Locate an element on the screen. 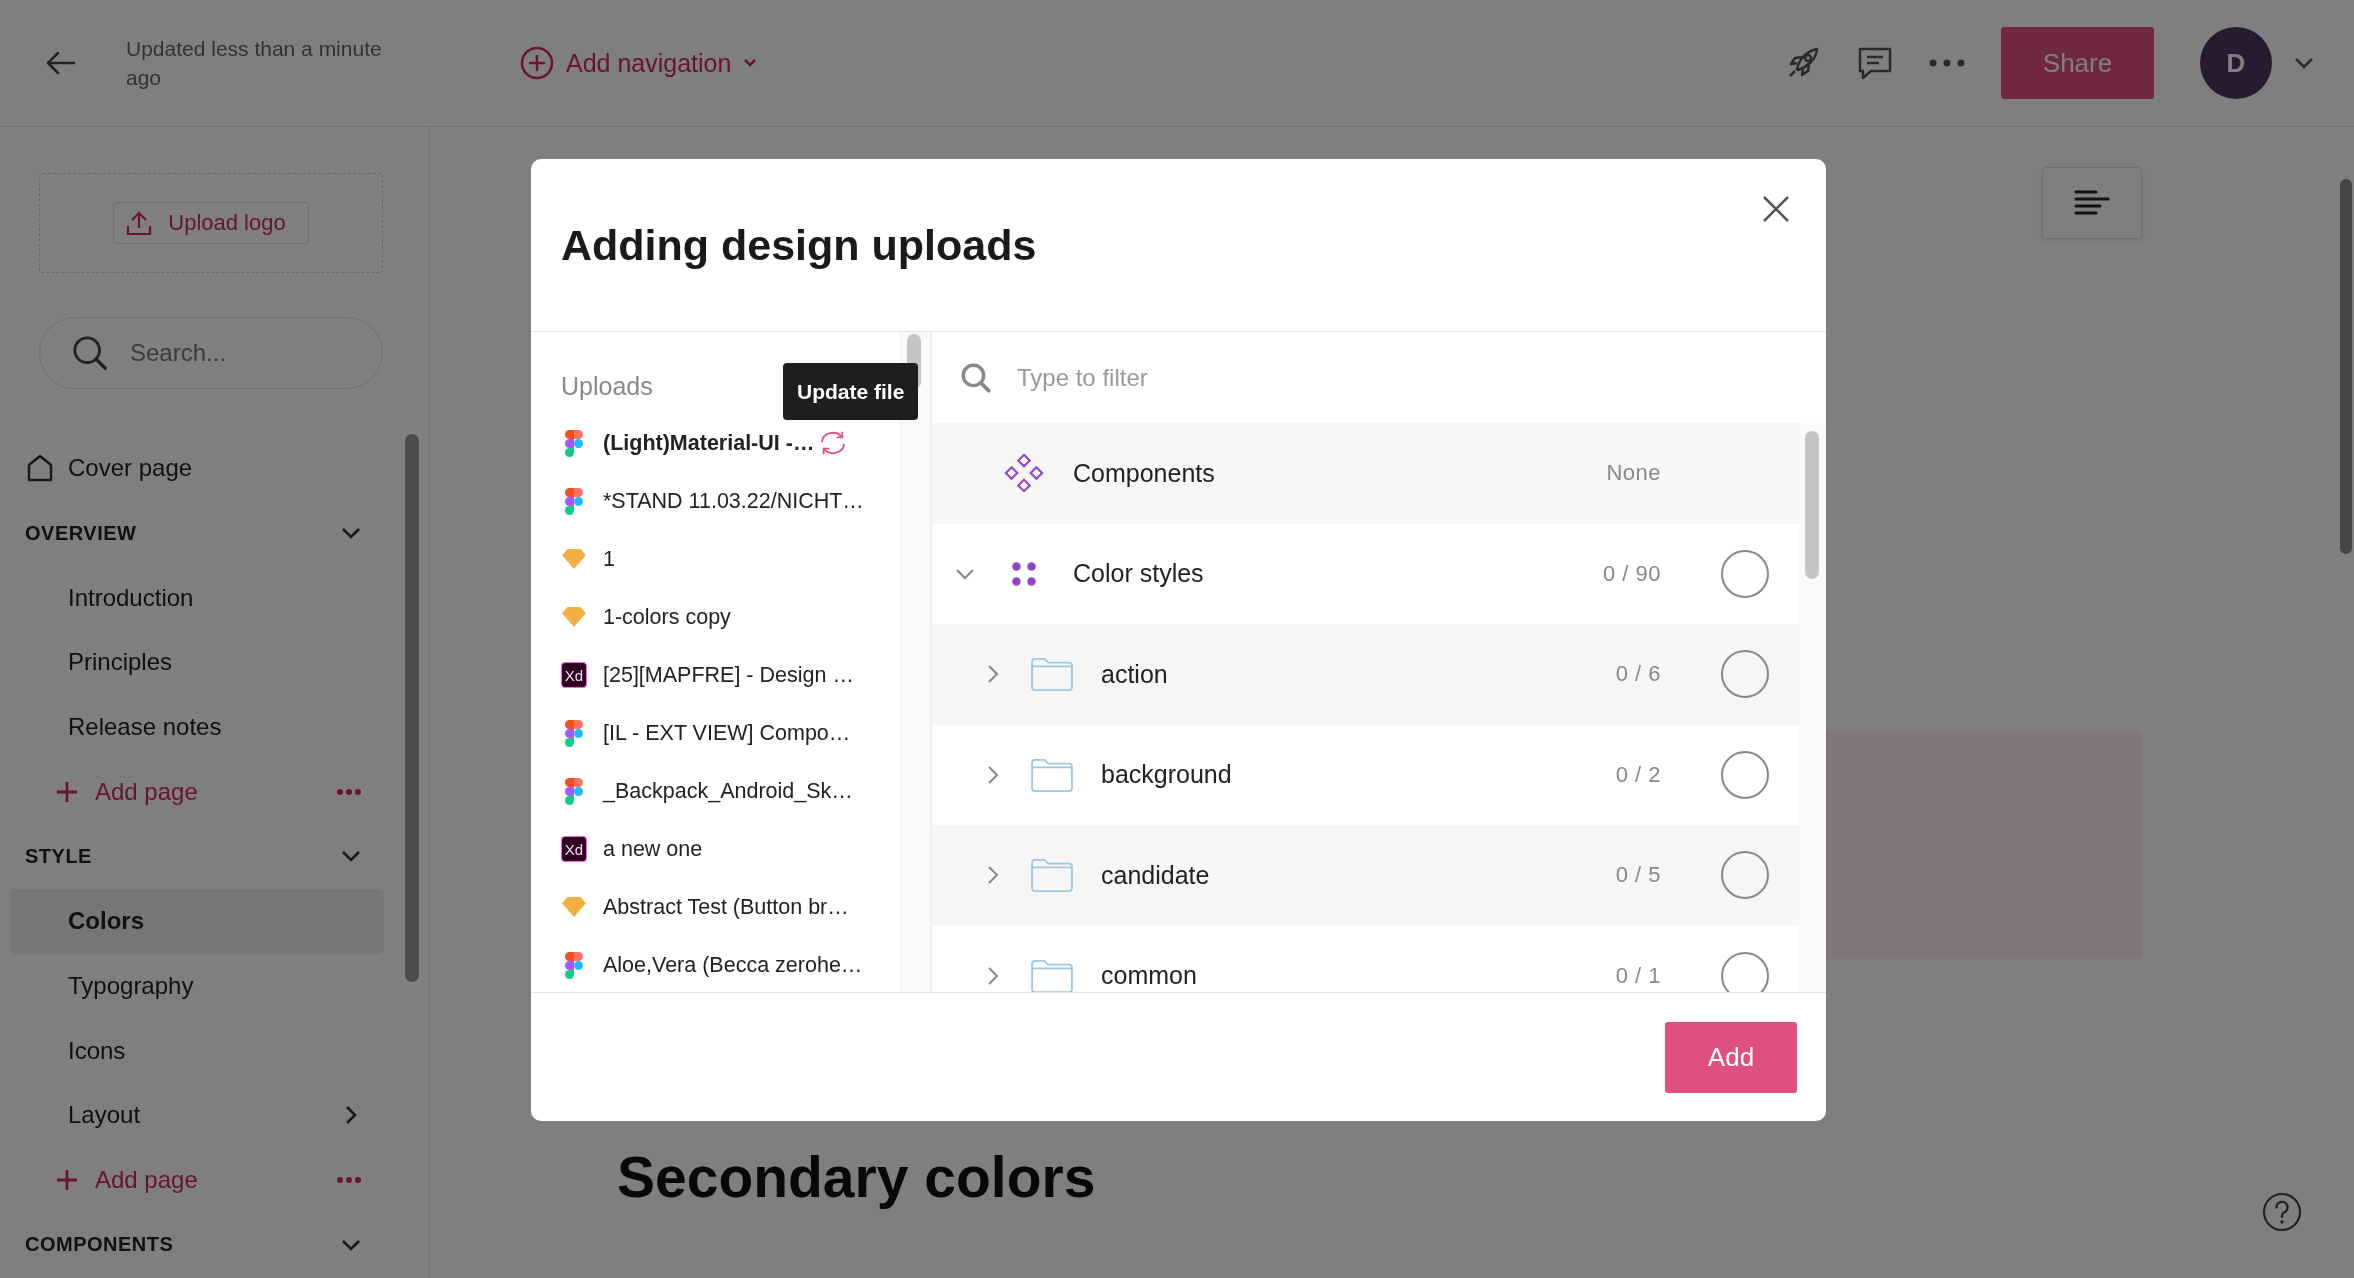 This screenshot has width=2354, height=1278. table-of-contents-button is located at coordinates (2092, 203).